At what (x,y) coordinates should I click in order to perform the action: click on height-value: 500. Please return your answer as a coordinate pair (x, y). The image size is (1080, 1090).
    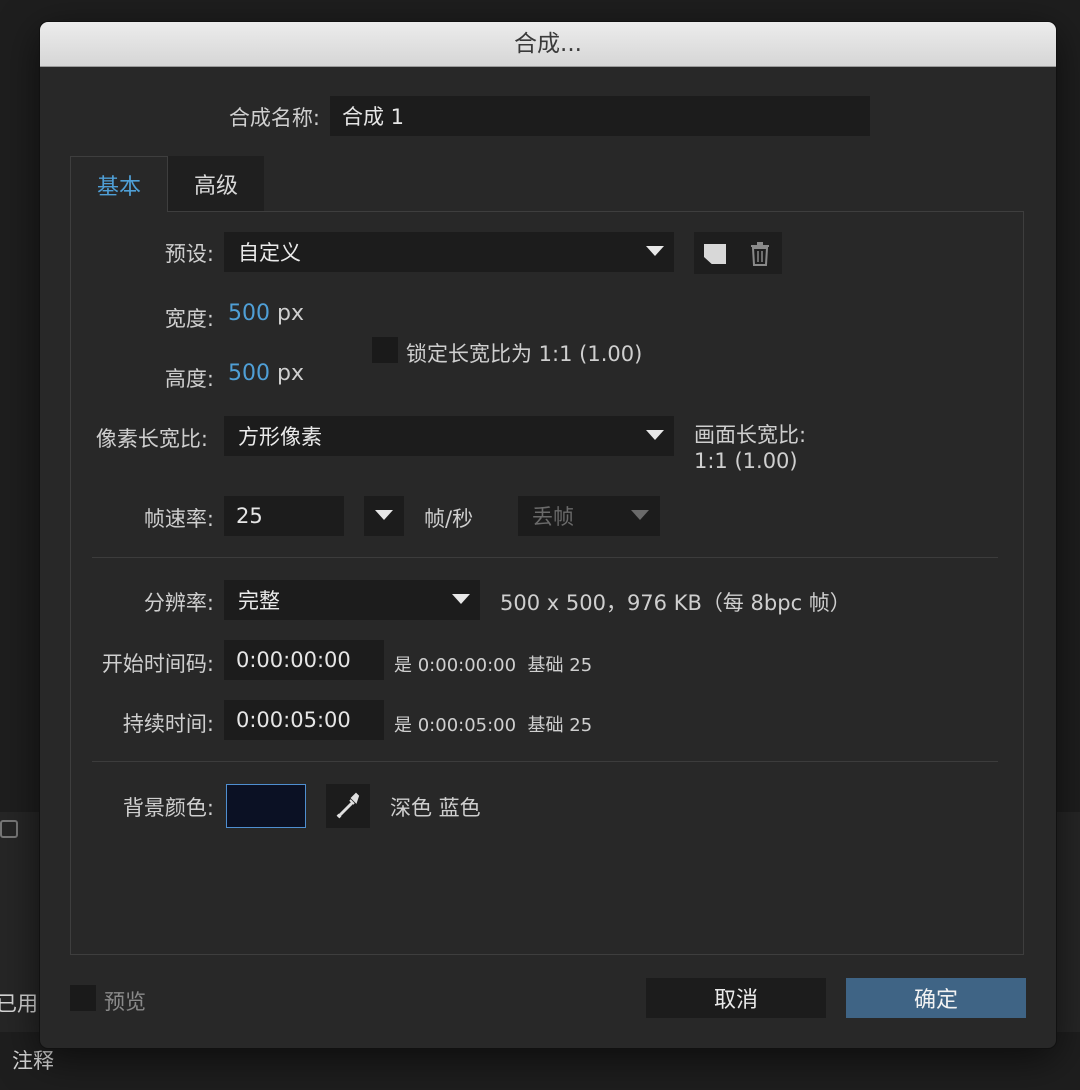
    Looking at the image, I should click on (249, 373).